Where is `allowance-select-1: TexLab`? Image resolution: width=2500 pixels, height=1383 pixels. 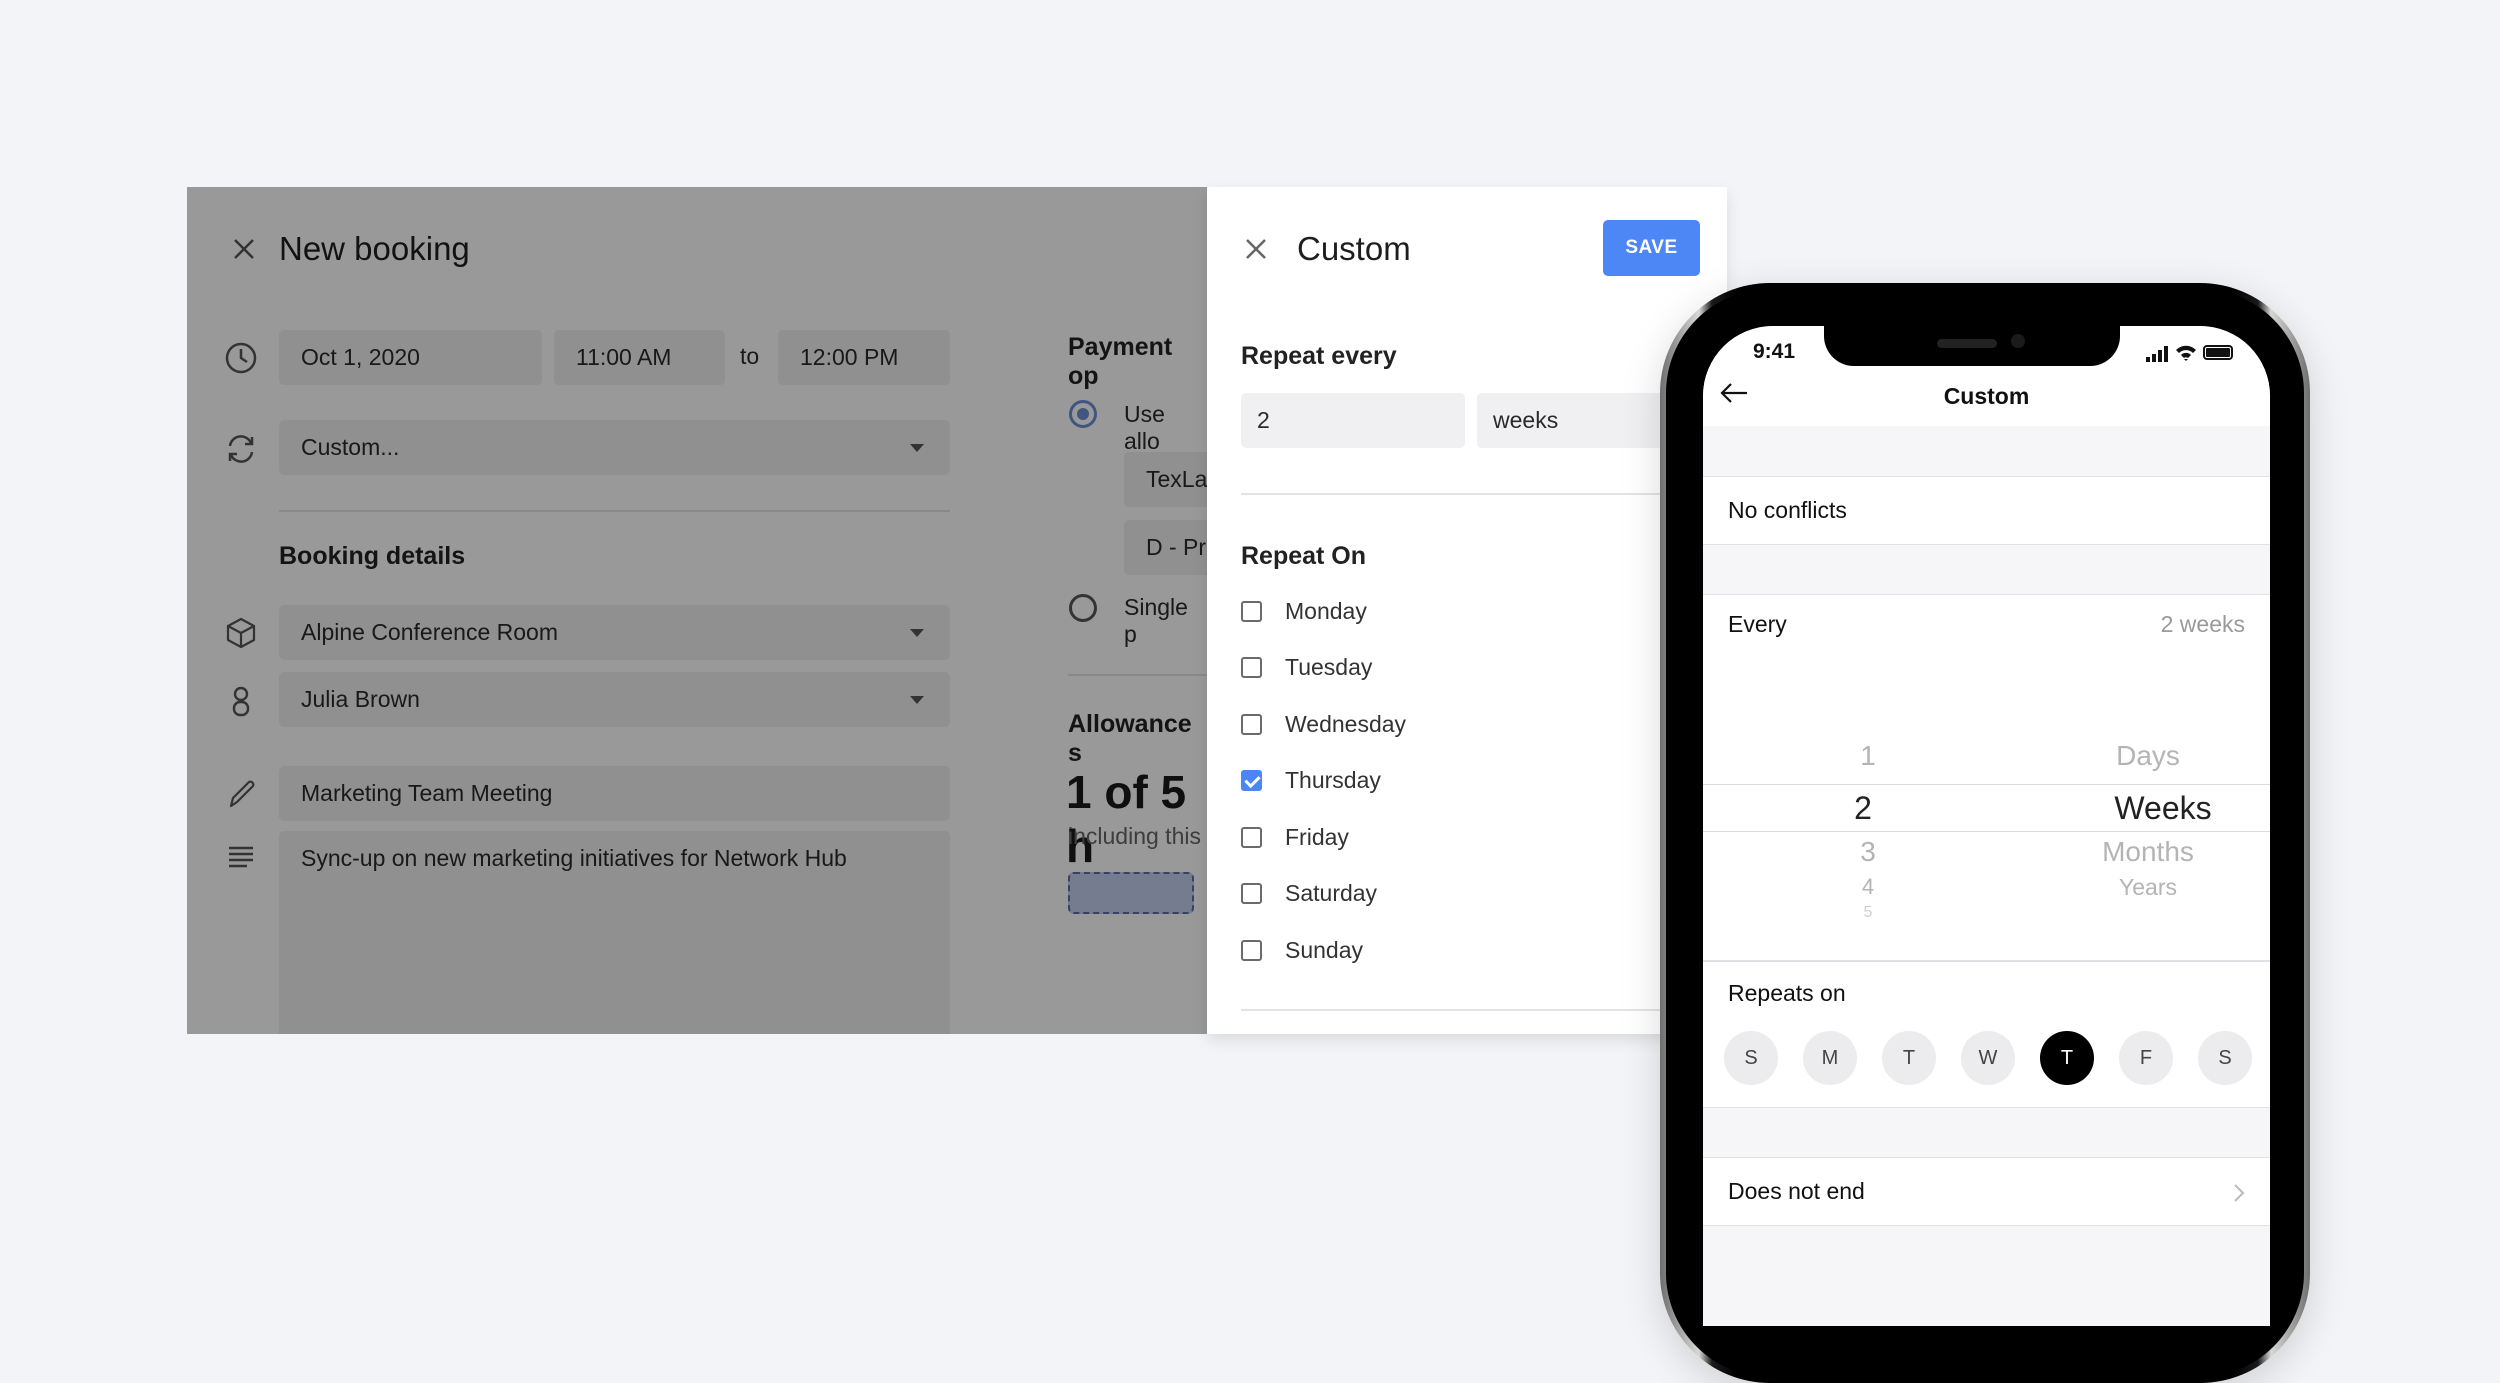 allowance-select-1: TexLab is located at coordinates (1165, 479).